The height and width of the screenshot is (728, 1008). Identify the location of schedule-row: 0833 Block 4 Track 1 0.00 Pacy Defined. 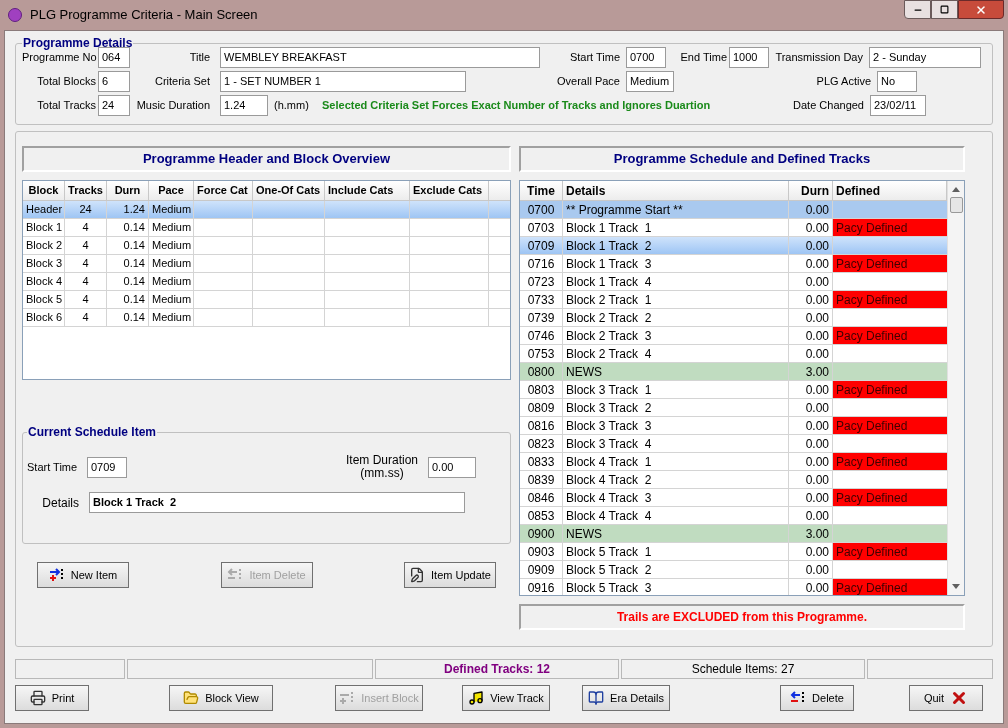
(733, 462).